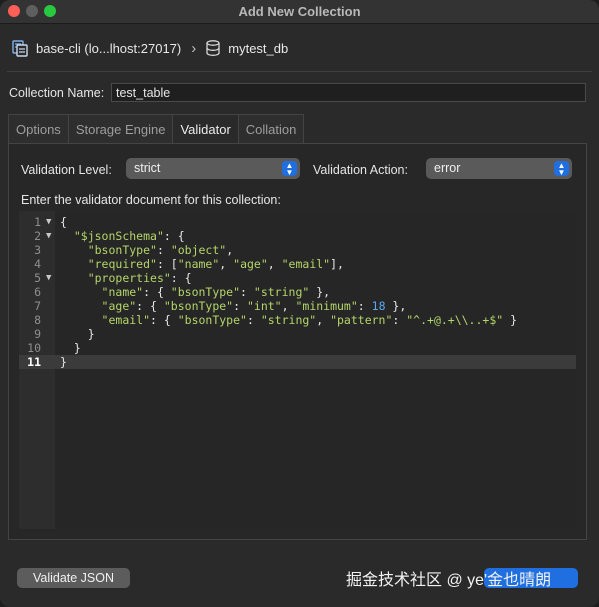 Image resolution: width=599 pixels, height=607 pixels. I want to click on tab-storage-engine: Storage Engine, so click(120, 129).